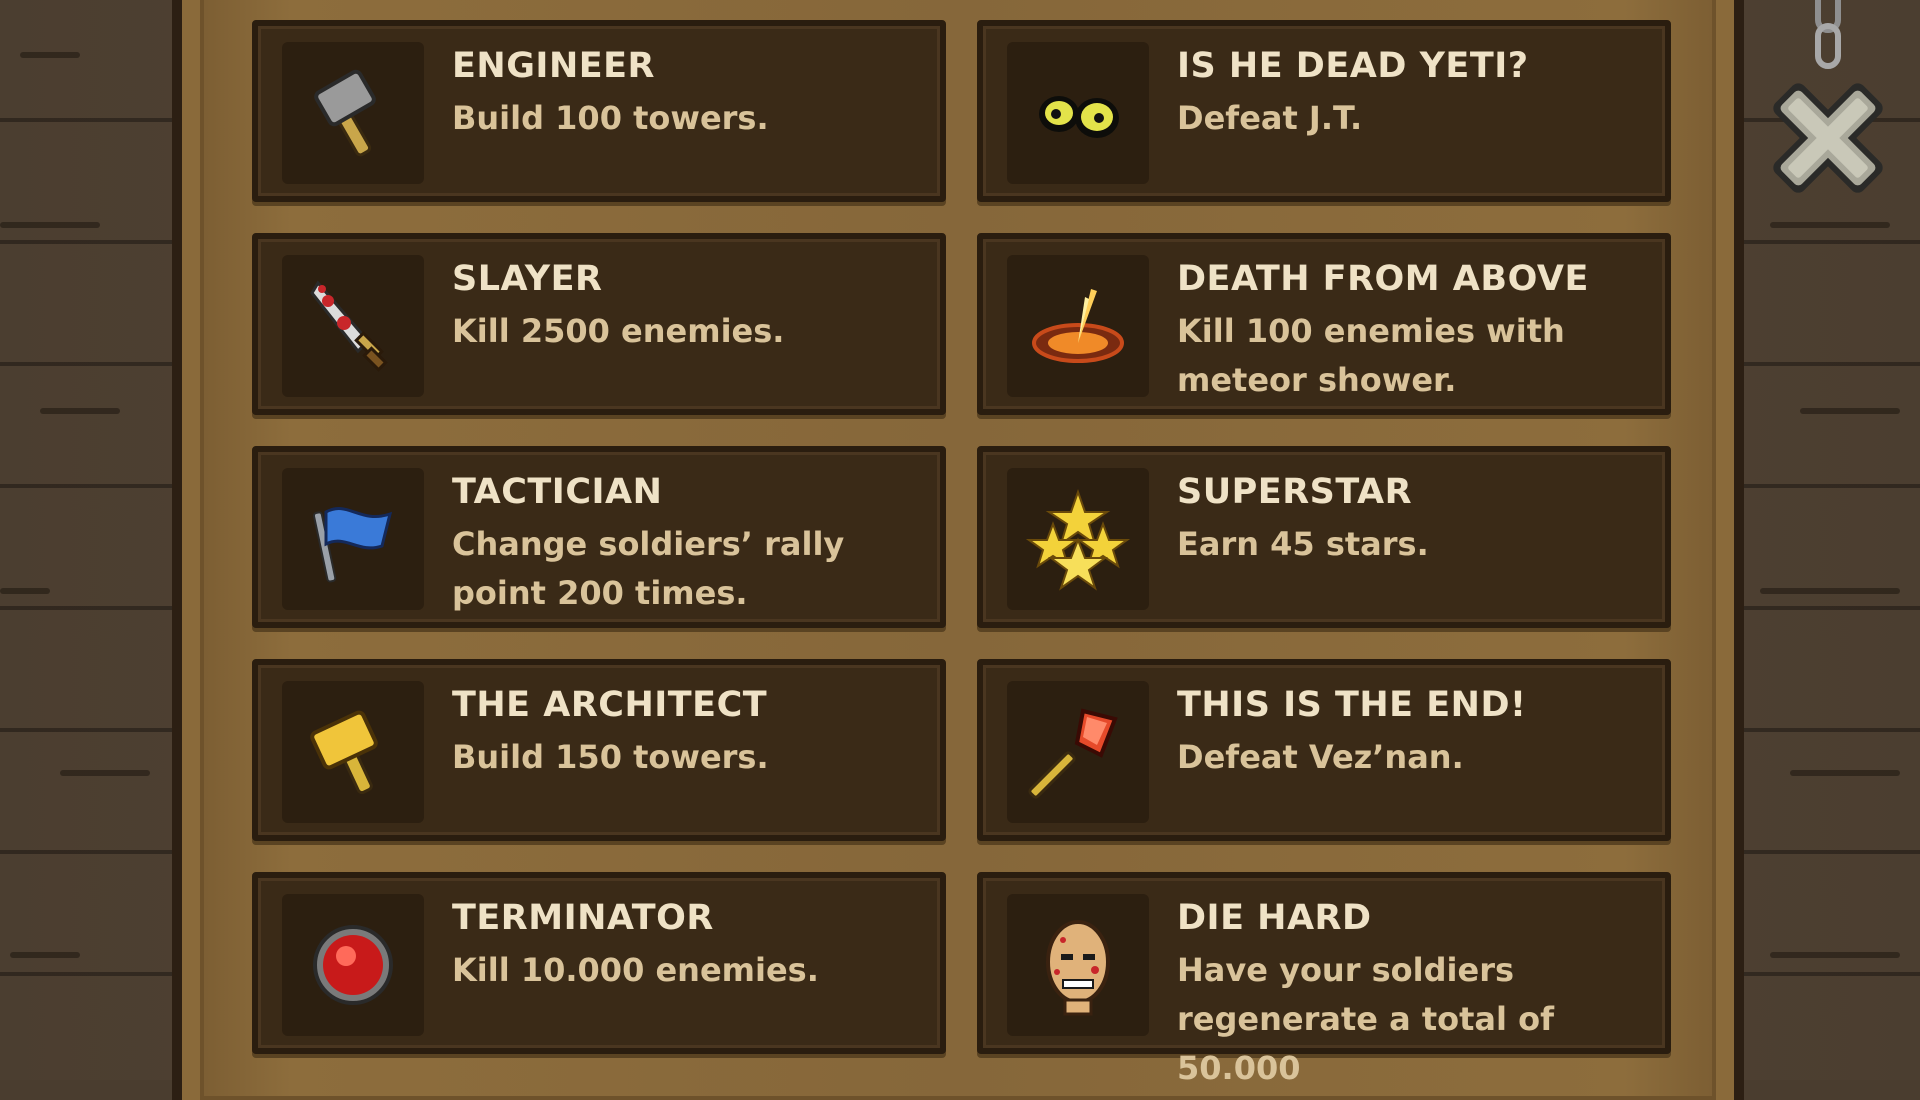  Describe the element at coordinates (1295, 492) in the screenshot. I see `achievement-title: SUPERSTAR` at that location.